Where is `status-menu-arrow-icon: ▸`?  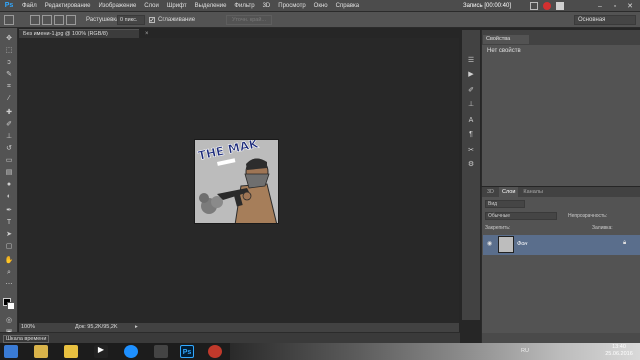
status-menu-arrow-icon: ▸ is located at coordinates (136, 327).